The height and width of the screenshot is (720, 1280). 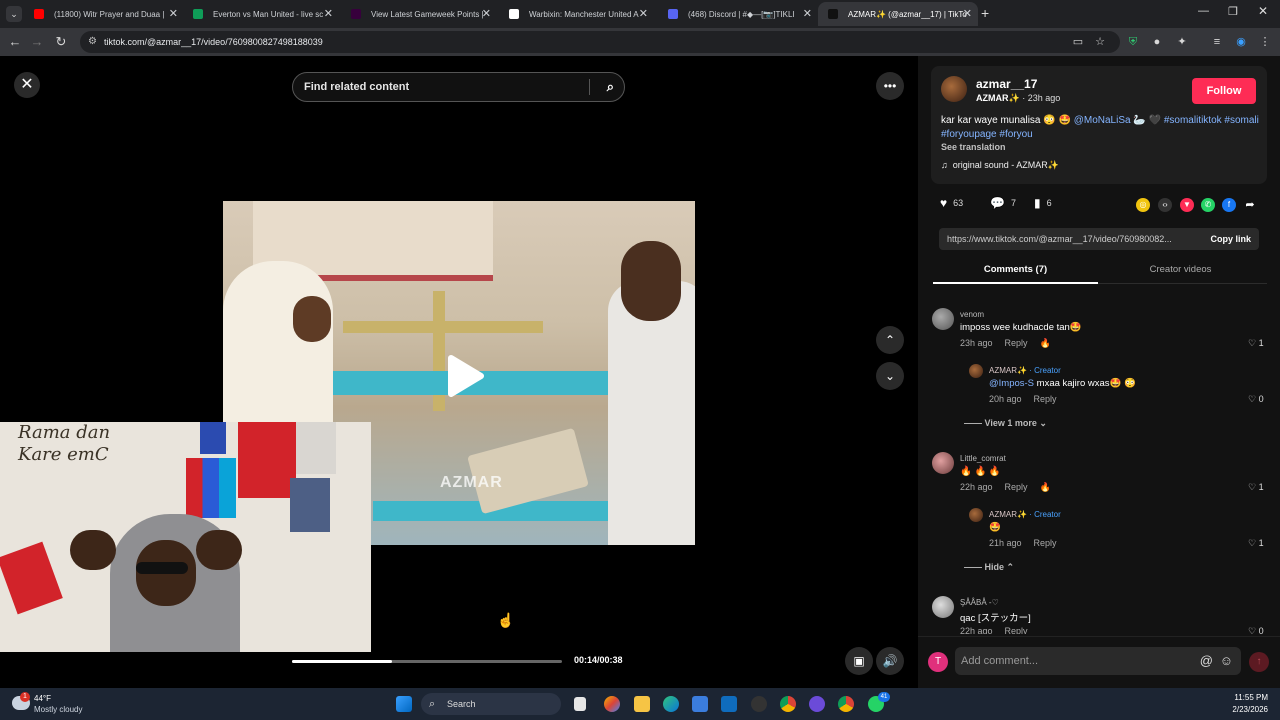 What do you see at coordinates (671, 704) in the screenshot?
I see `edge-icon` at bounding box center [671, 704].